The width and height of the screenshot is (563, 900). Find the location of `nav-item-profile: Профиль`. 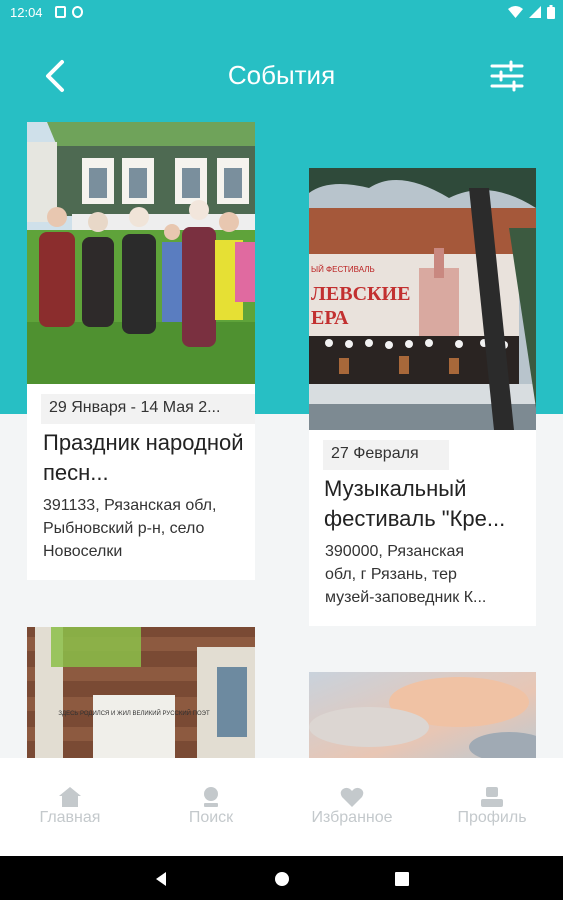

nav-item-profile: Профиль is located at coordinates (492, 806).